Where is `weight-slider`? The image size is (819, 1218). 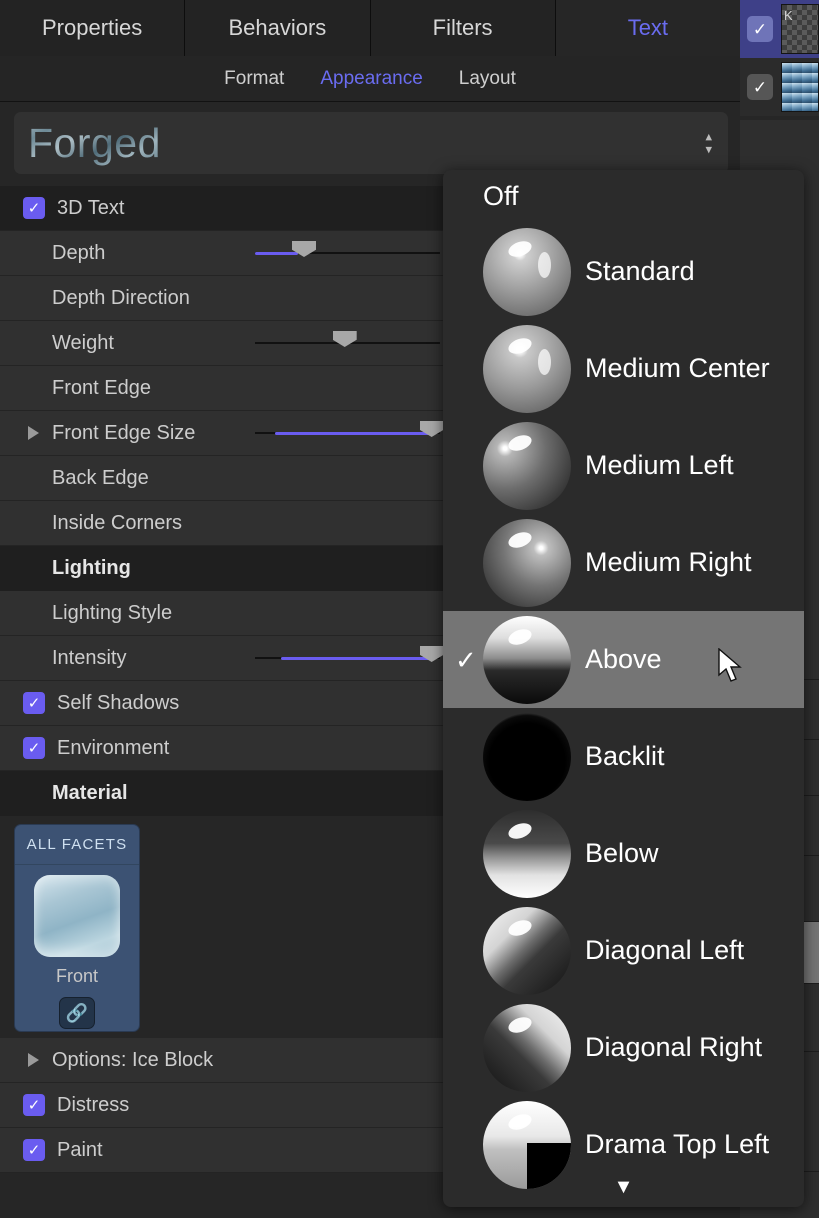 weight-slider is located at coordinates (347, 342).